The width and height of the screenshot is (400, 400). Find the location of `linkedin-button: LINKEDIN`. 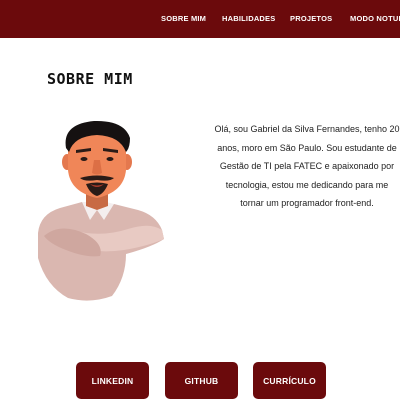

linkedin-button: LINKEDIN is located at coordinates (112, 380).